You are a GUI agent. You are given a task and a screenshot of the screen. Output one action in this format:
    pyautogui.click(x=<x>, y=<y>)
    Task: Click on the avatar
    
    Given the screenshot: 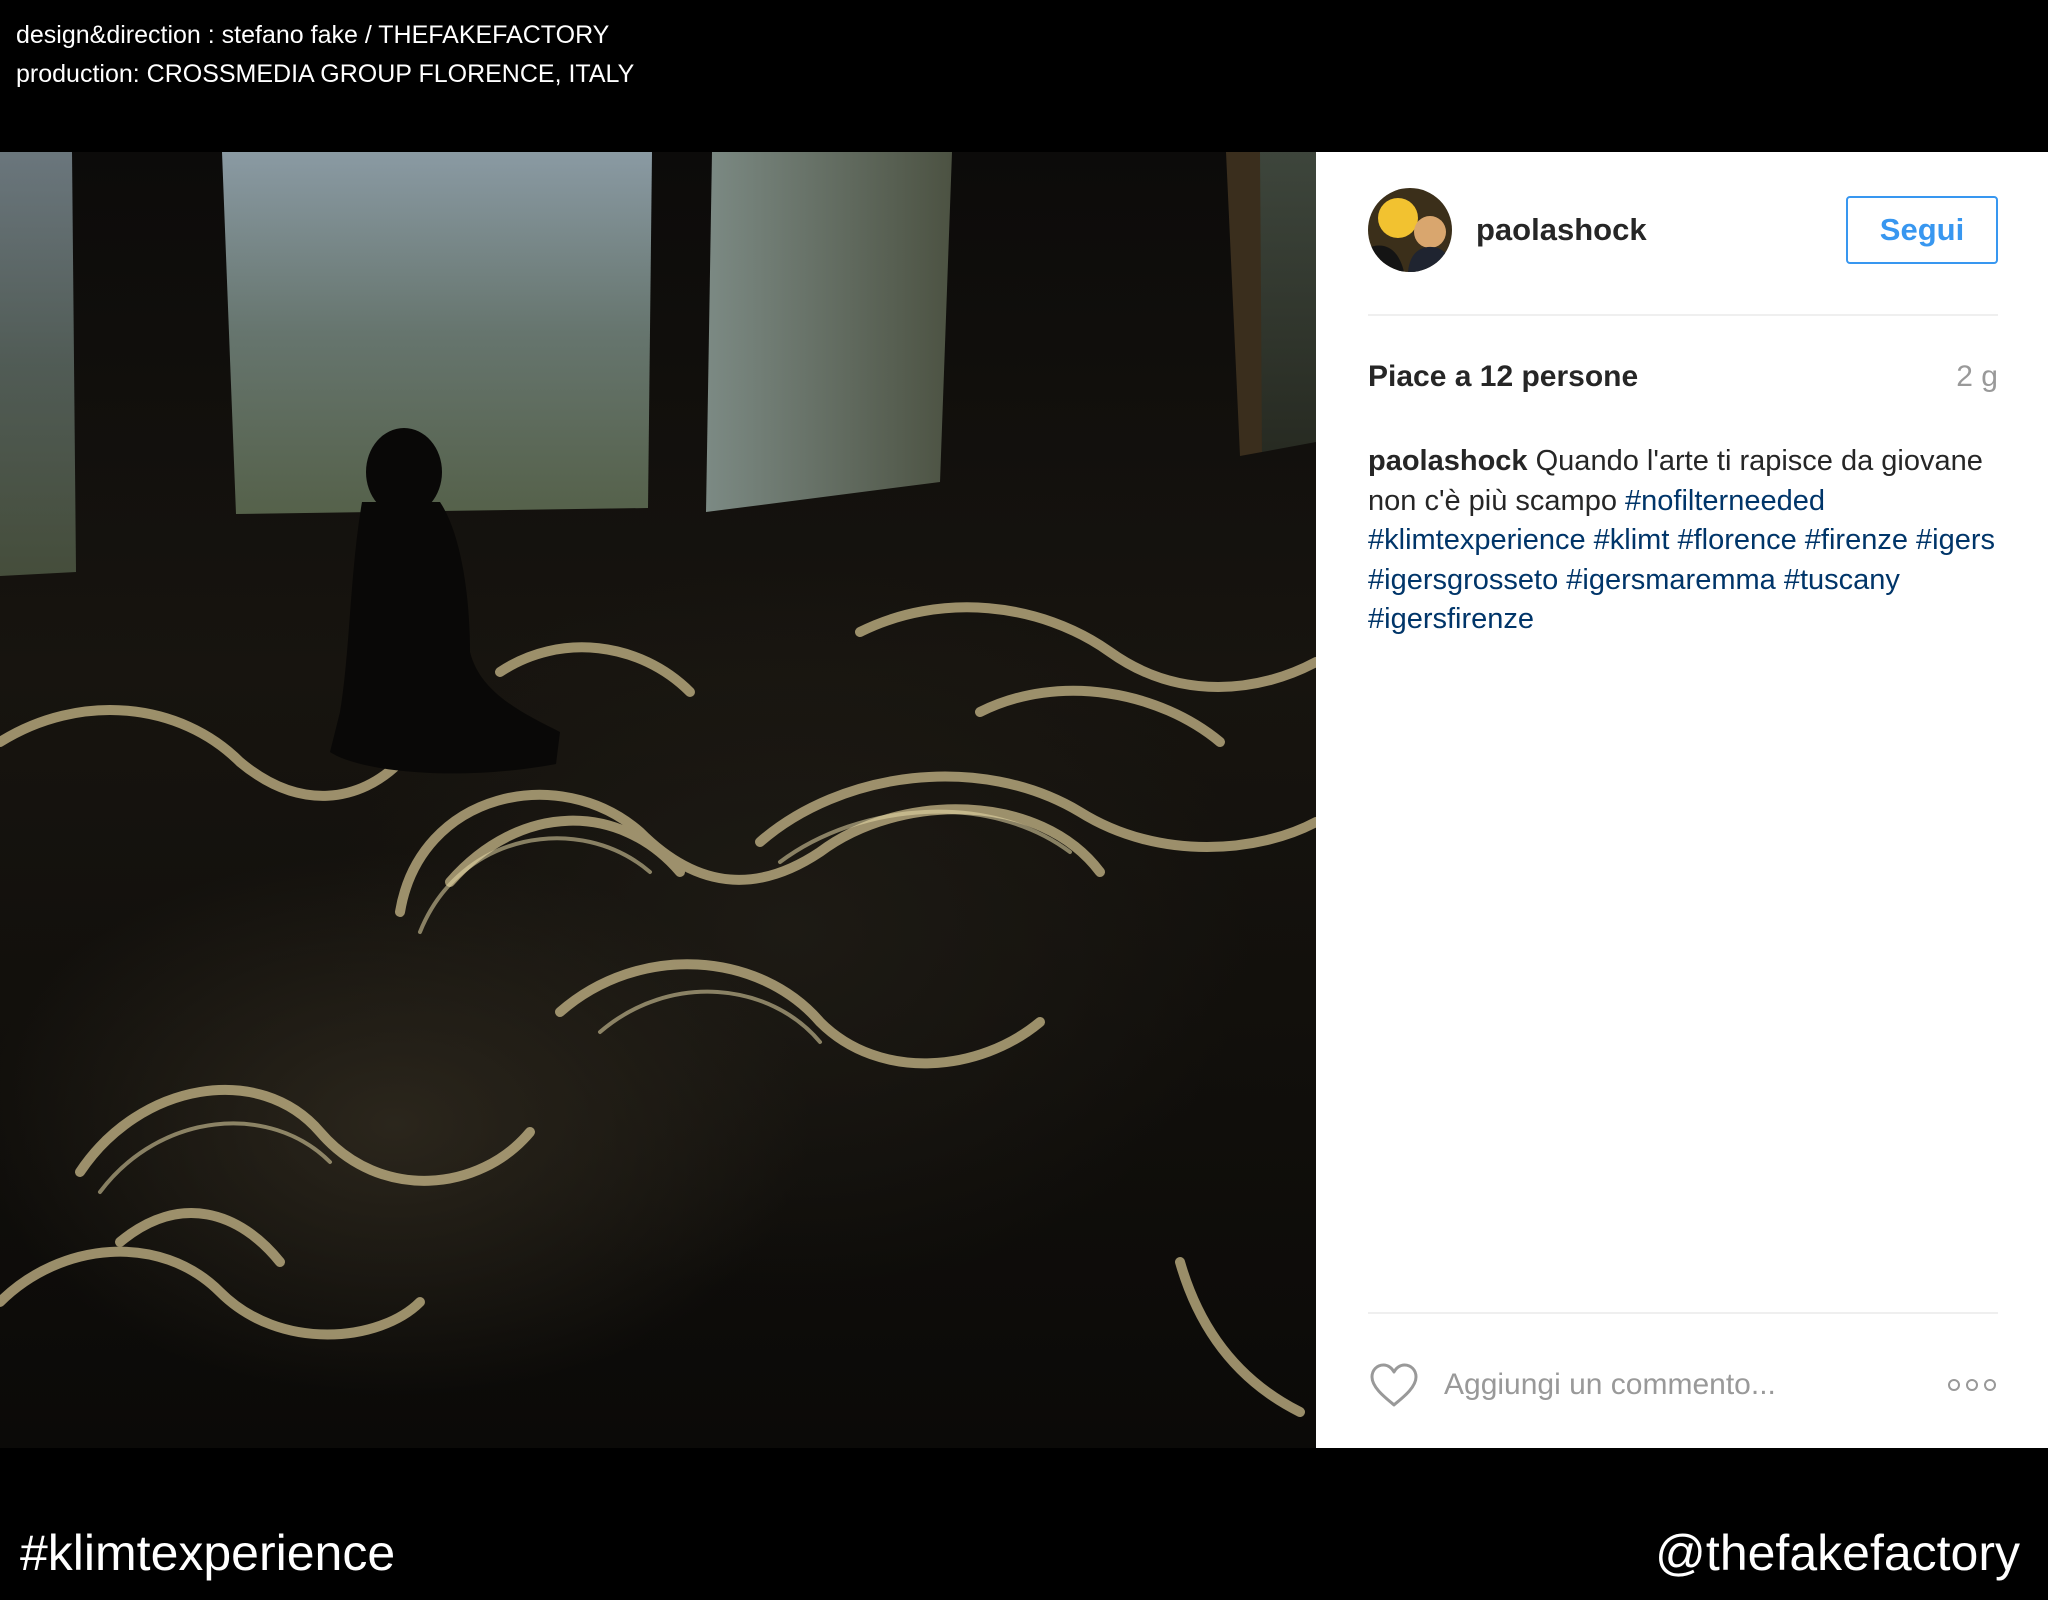 What is the action you would take?
    pyautogui.click(x=1410, y=230)
    